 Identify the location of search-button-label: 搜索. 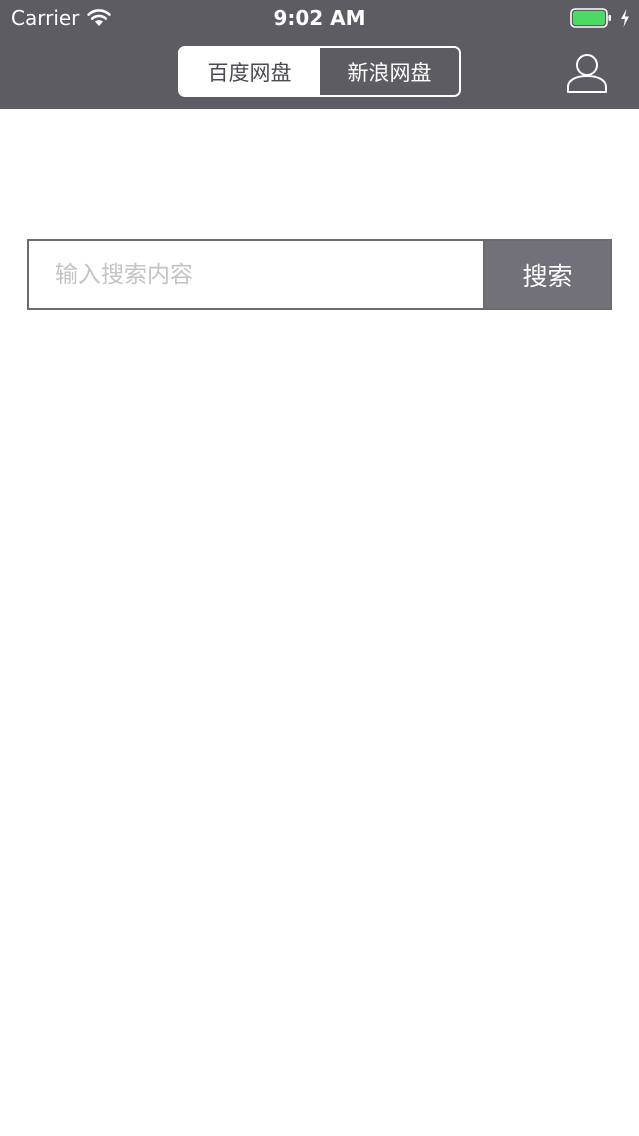
(547, 276).